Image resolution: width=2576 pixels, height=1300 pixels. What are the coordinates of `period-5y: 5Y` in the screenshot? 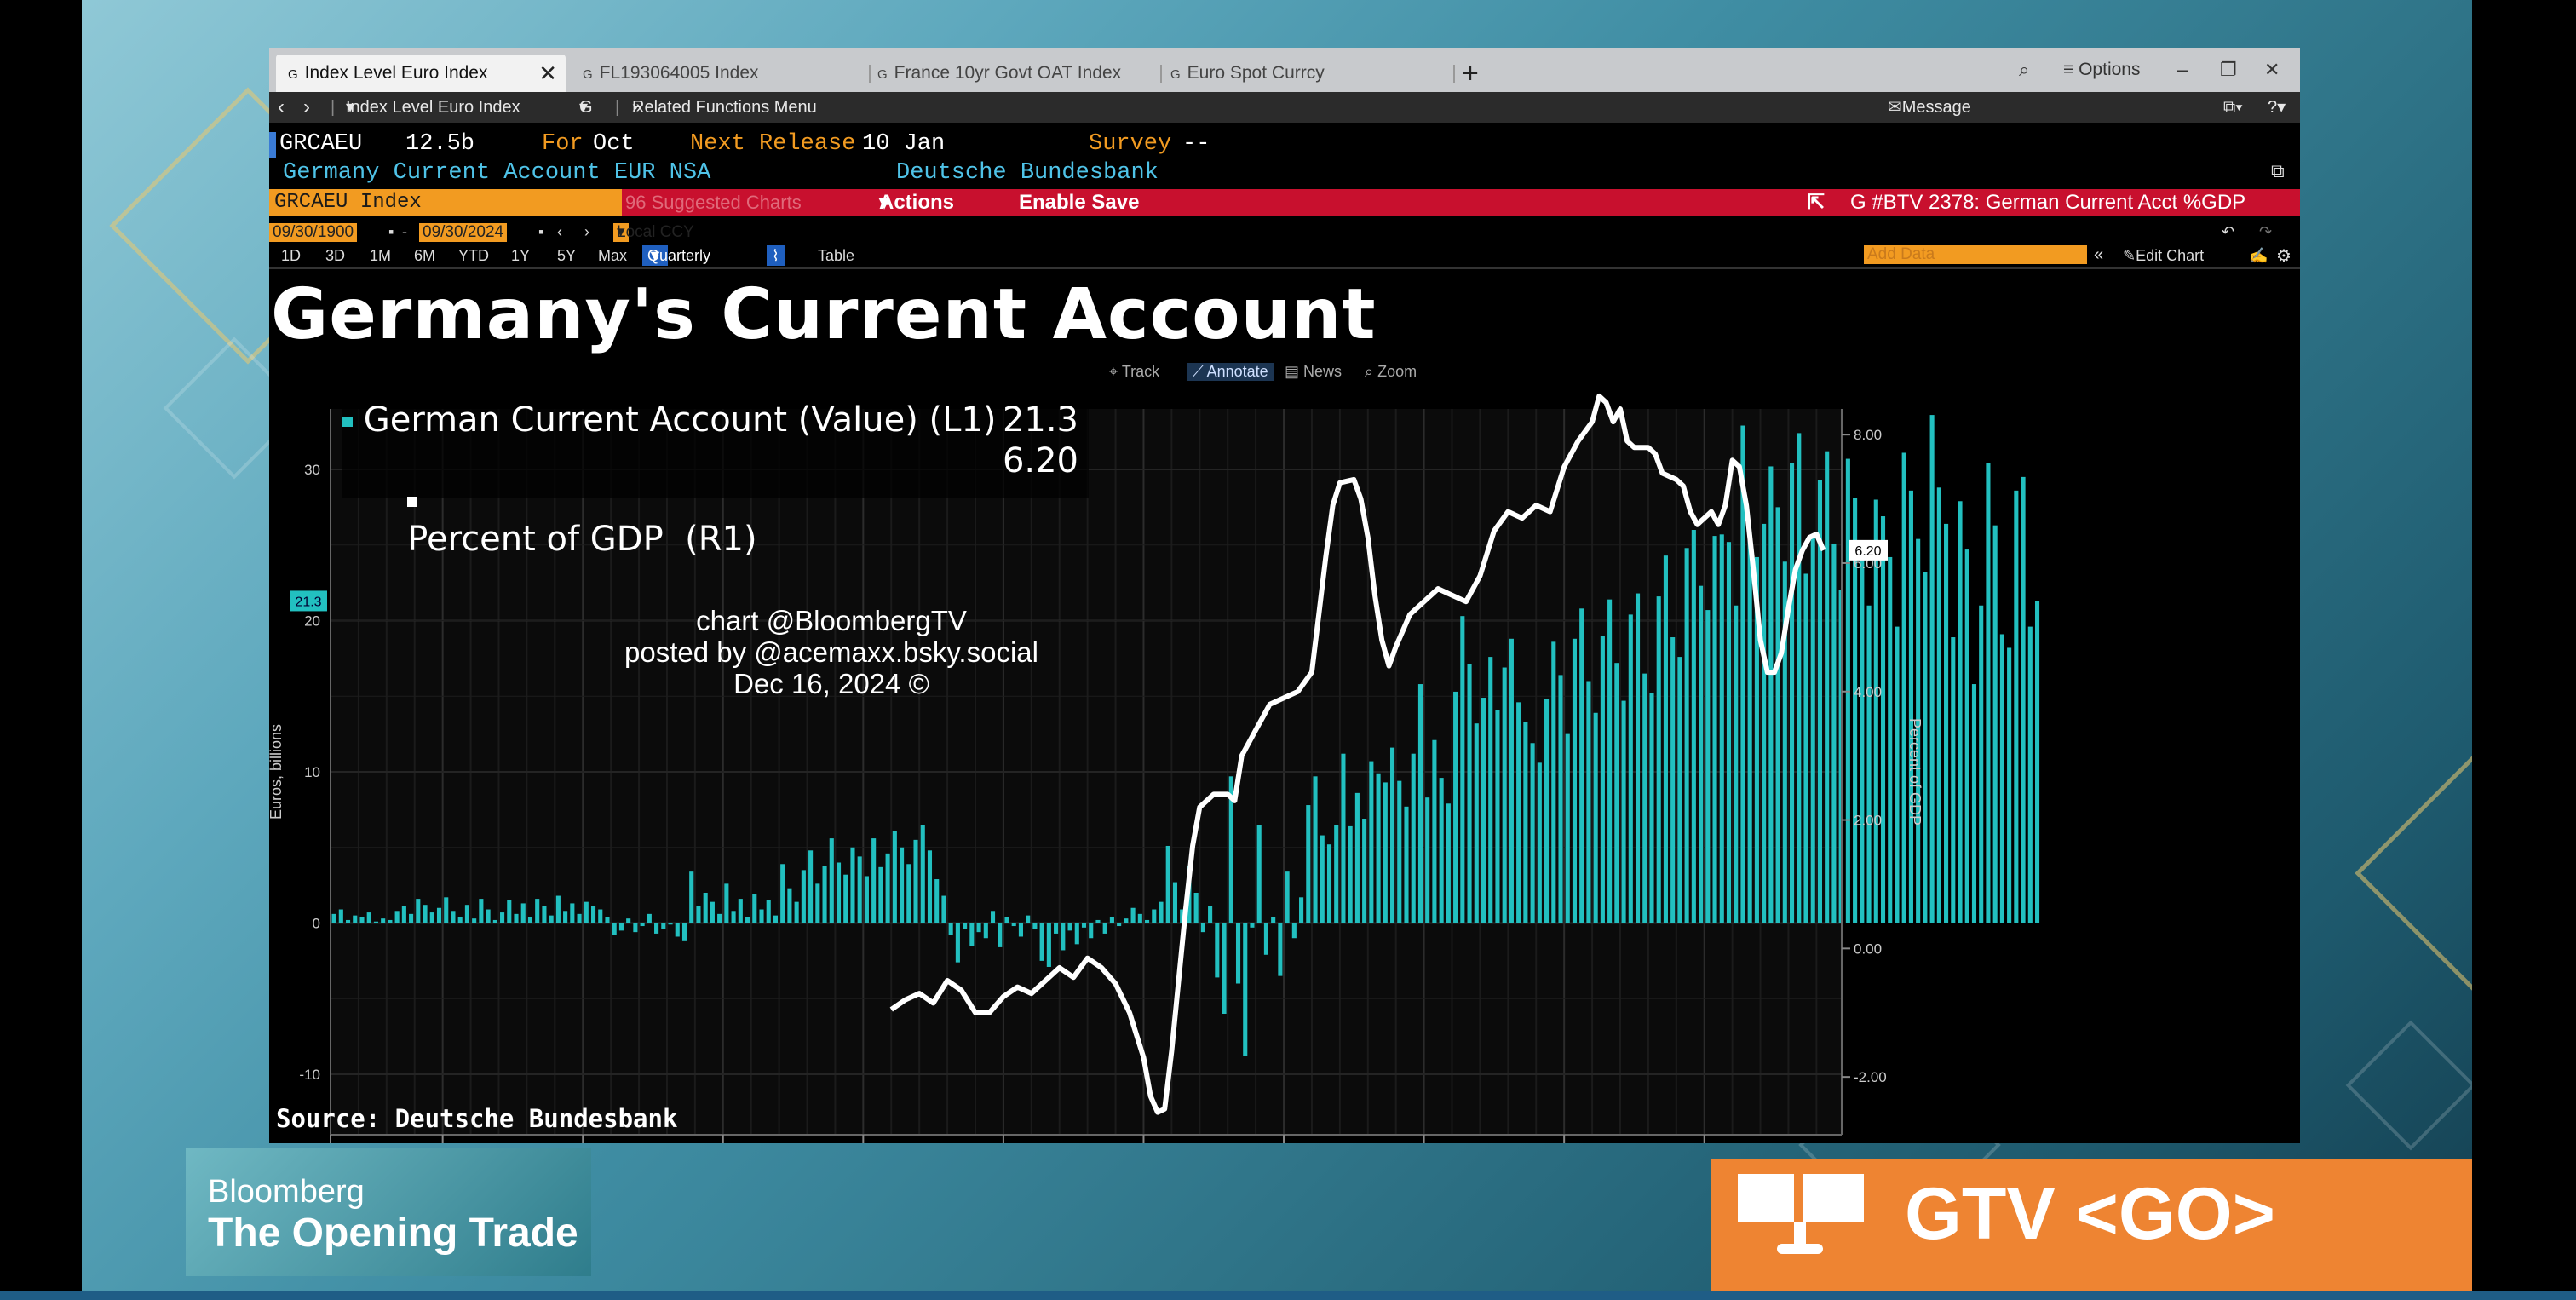 It's located at (567, 256).